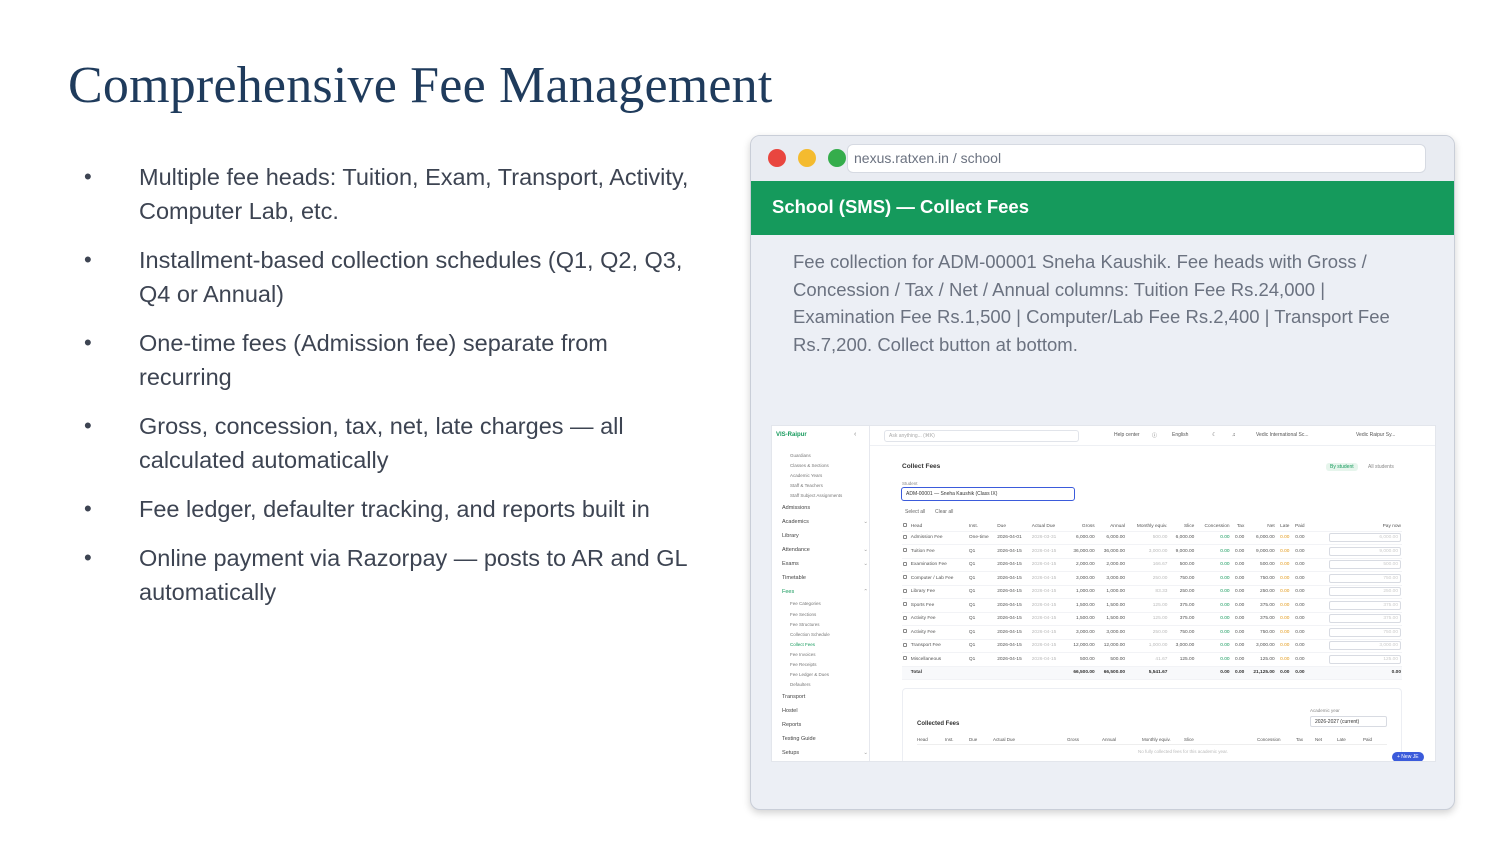 The image size is (1500, 844). I want to click on address-bar: nexus.ratxen.in / school, so click(1136, 158).